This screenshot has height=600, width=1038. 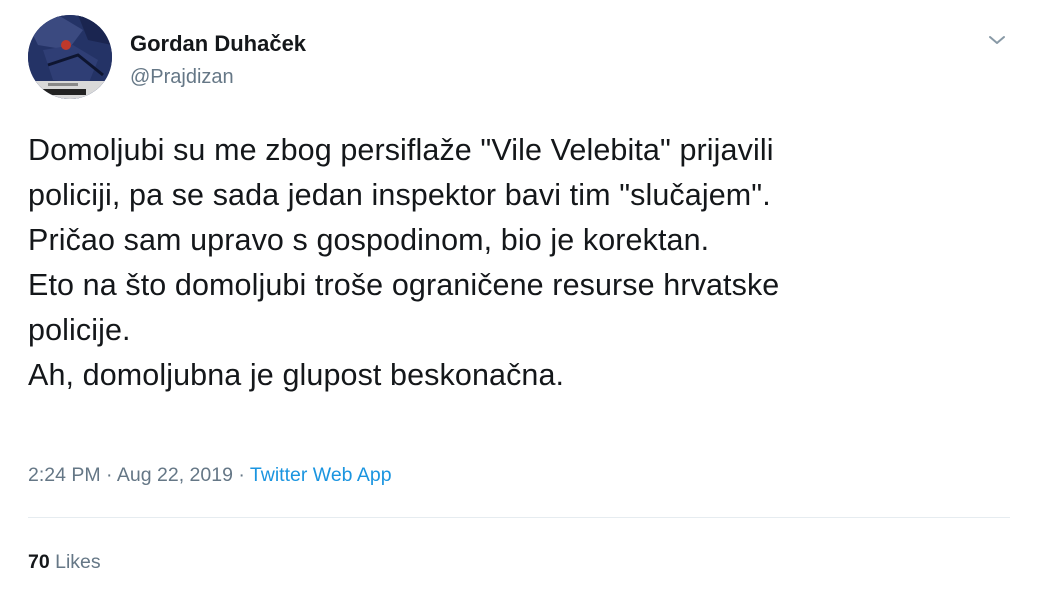 I want to click on user-handle: @Prajdizan, so click(x=218, y=77).